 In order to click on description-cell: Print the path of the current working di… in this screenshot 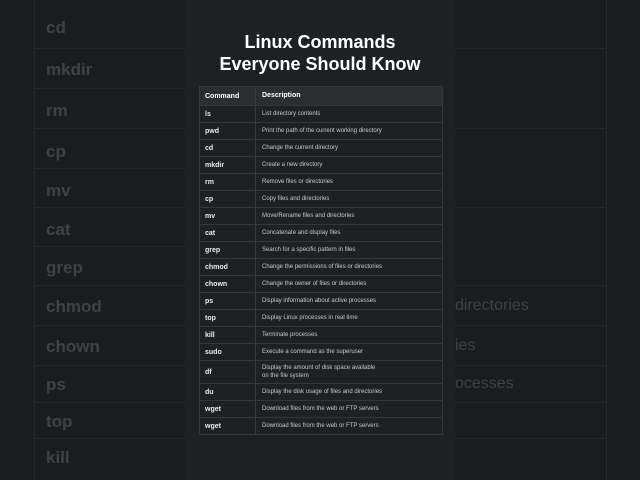, I will do `click(349, 131)`.